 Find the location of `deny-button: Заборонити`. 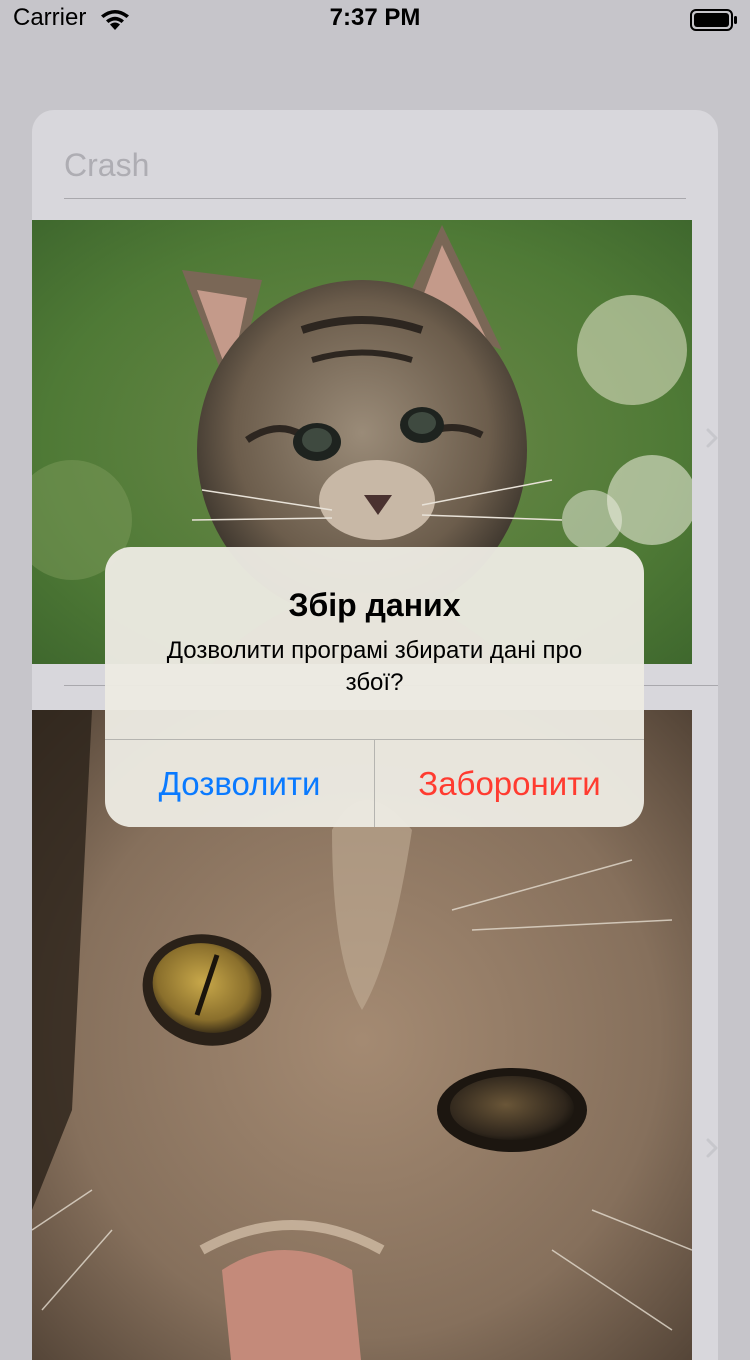

deny-button: Заборонити is located at coordinates (509, 783).